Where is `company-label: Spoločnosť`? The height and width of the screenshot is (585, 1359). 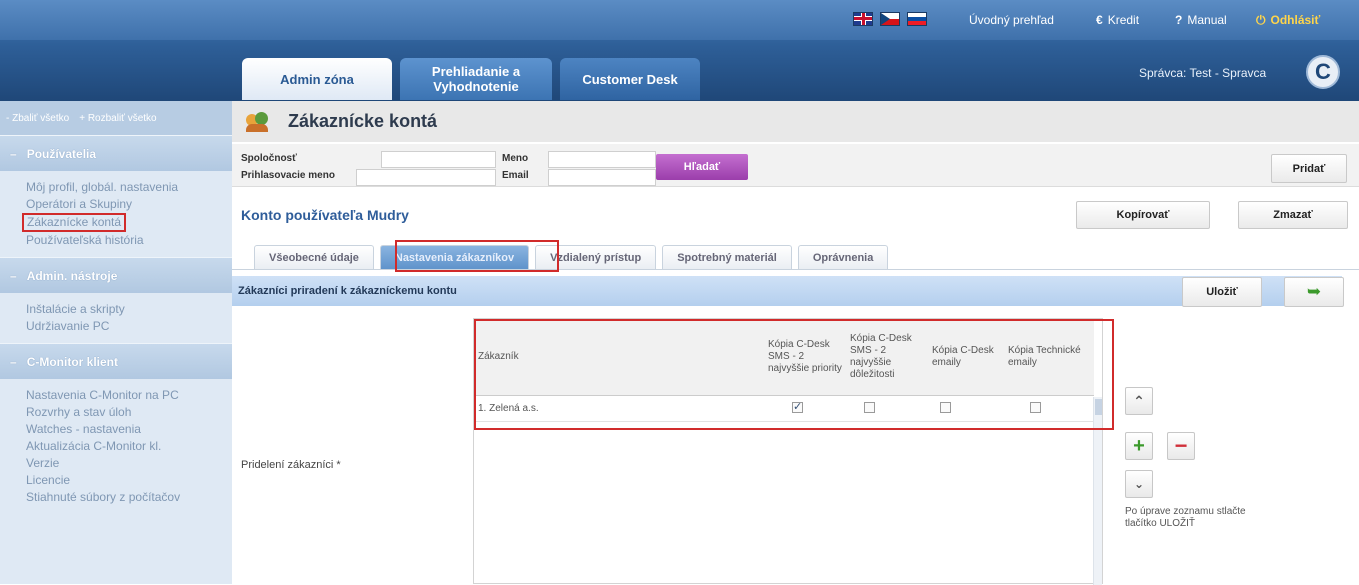 company-label: Spoločnosť is located at coordinates (269, 158).